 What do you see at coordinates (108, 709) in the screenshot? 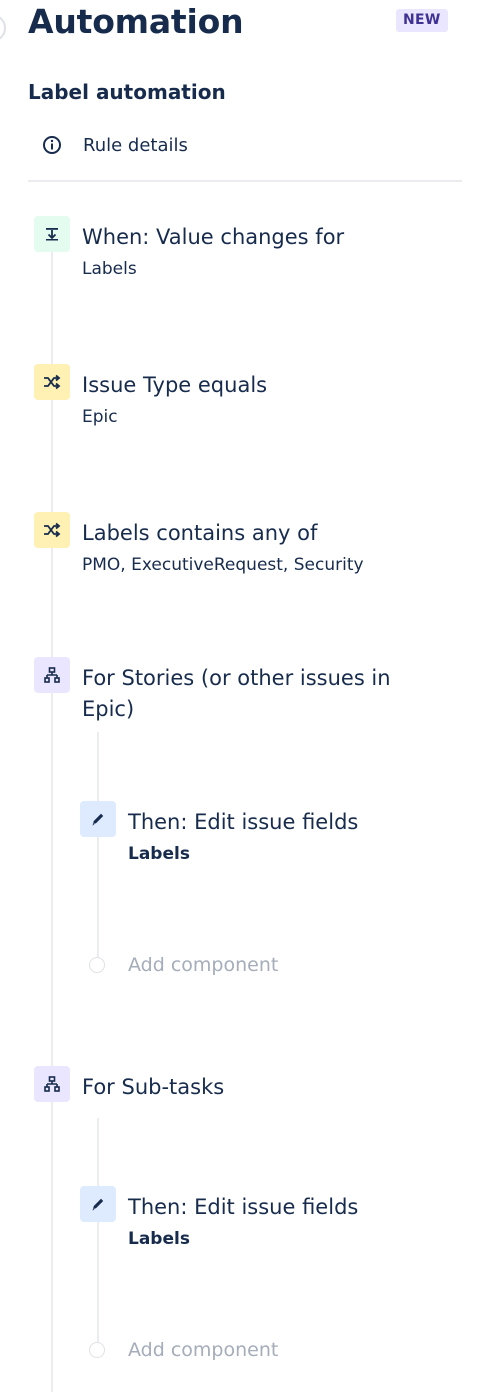
I see `step-title-line: Epic)` at bounding box center [108, 709].